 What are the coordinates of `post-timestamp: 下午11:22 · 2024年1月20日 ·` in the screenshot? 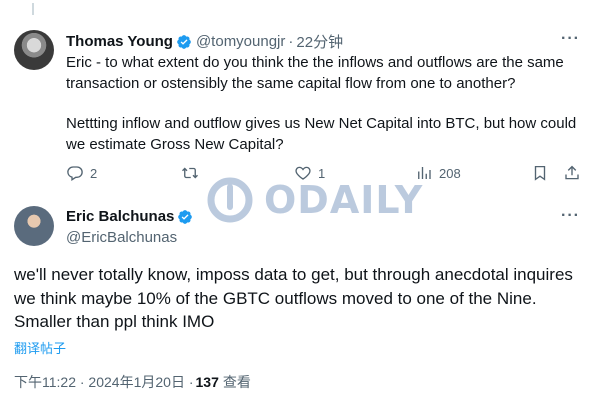 It's located at (104, 382).